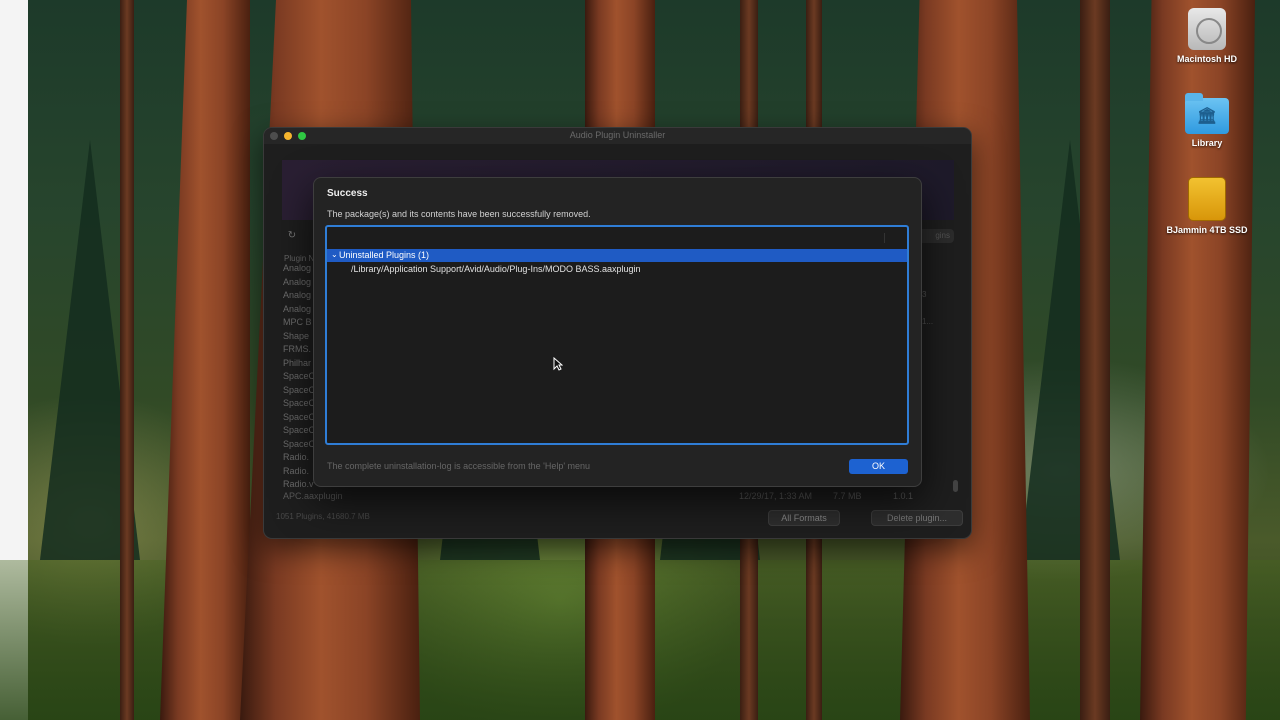 The width and height of the screenshot is (1280, 720). I want to click on title-bar: Audio Plugin Uninstaller, so click(617, 136).